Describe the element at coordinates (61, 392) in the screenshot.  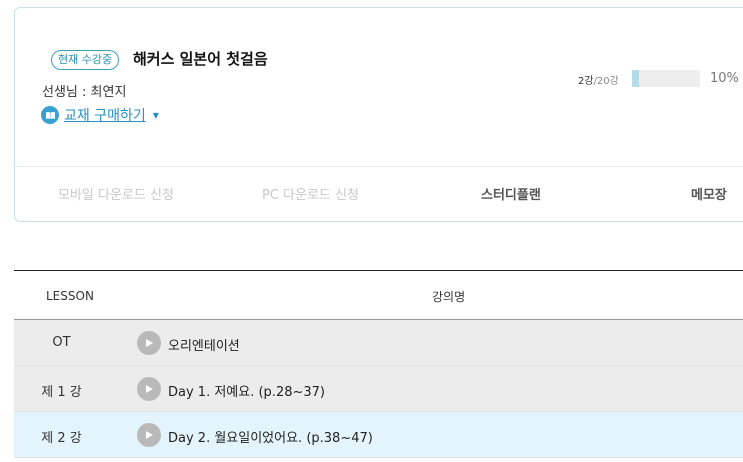
I see `lesson-number: 제 1 강` at that location.